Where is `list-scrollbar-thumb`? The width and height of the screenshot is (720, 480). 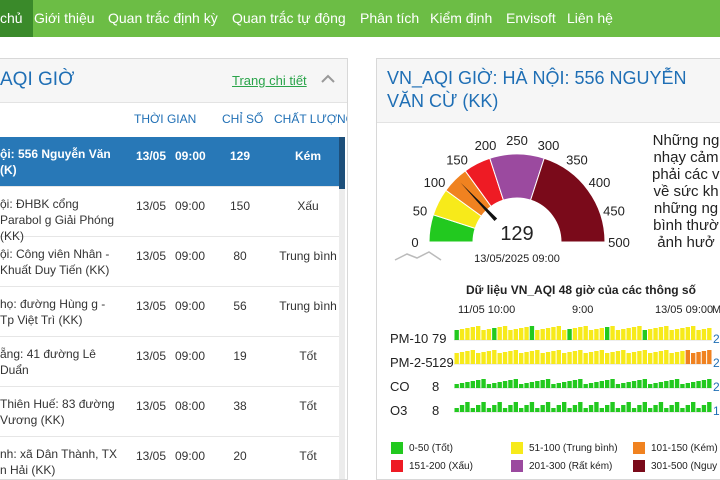
list-scrollbar-thumb is located at coordinates (342, 163).